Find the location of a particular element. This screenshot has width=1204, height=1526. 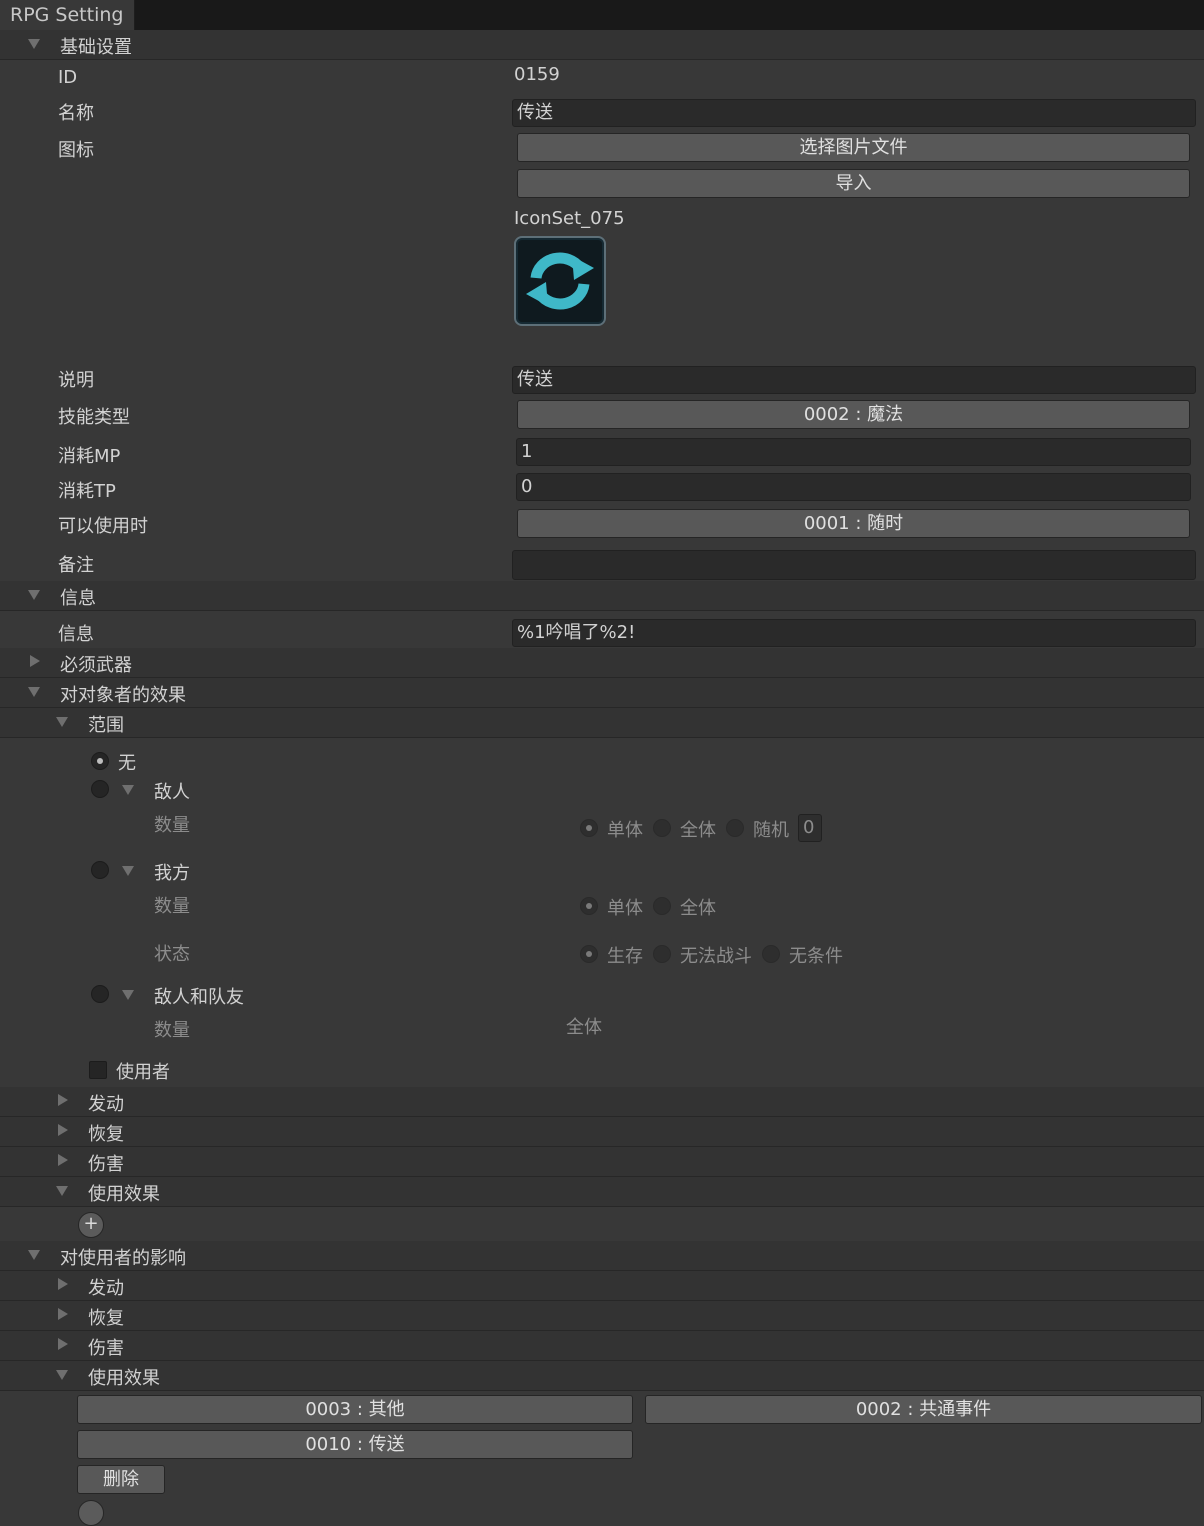

range-none-label: 无 is located at coordinates (127, 763).